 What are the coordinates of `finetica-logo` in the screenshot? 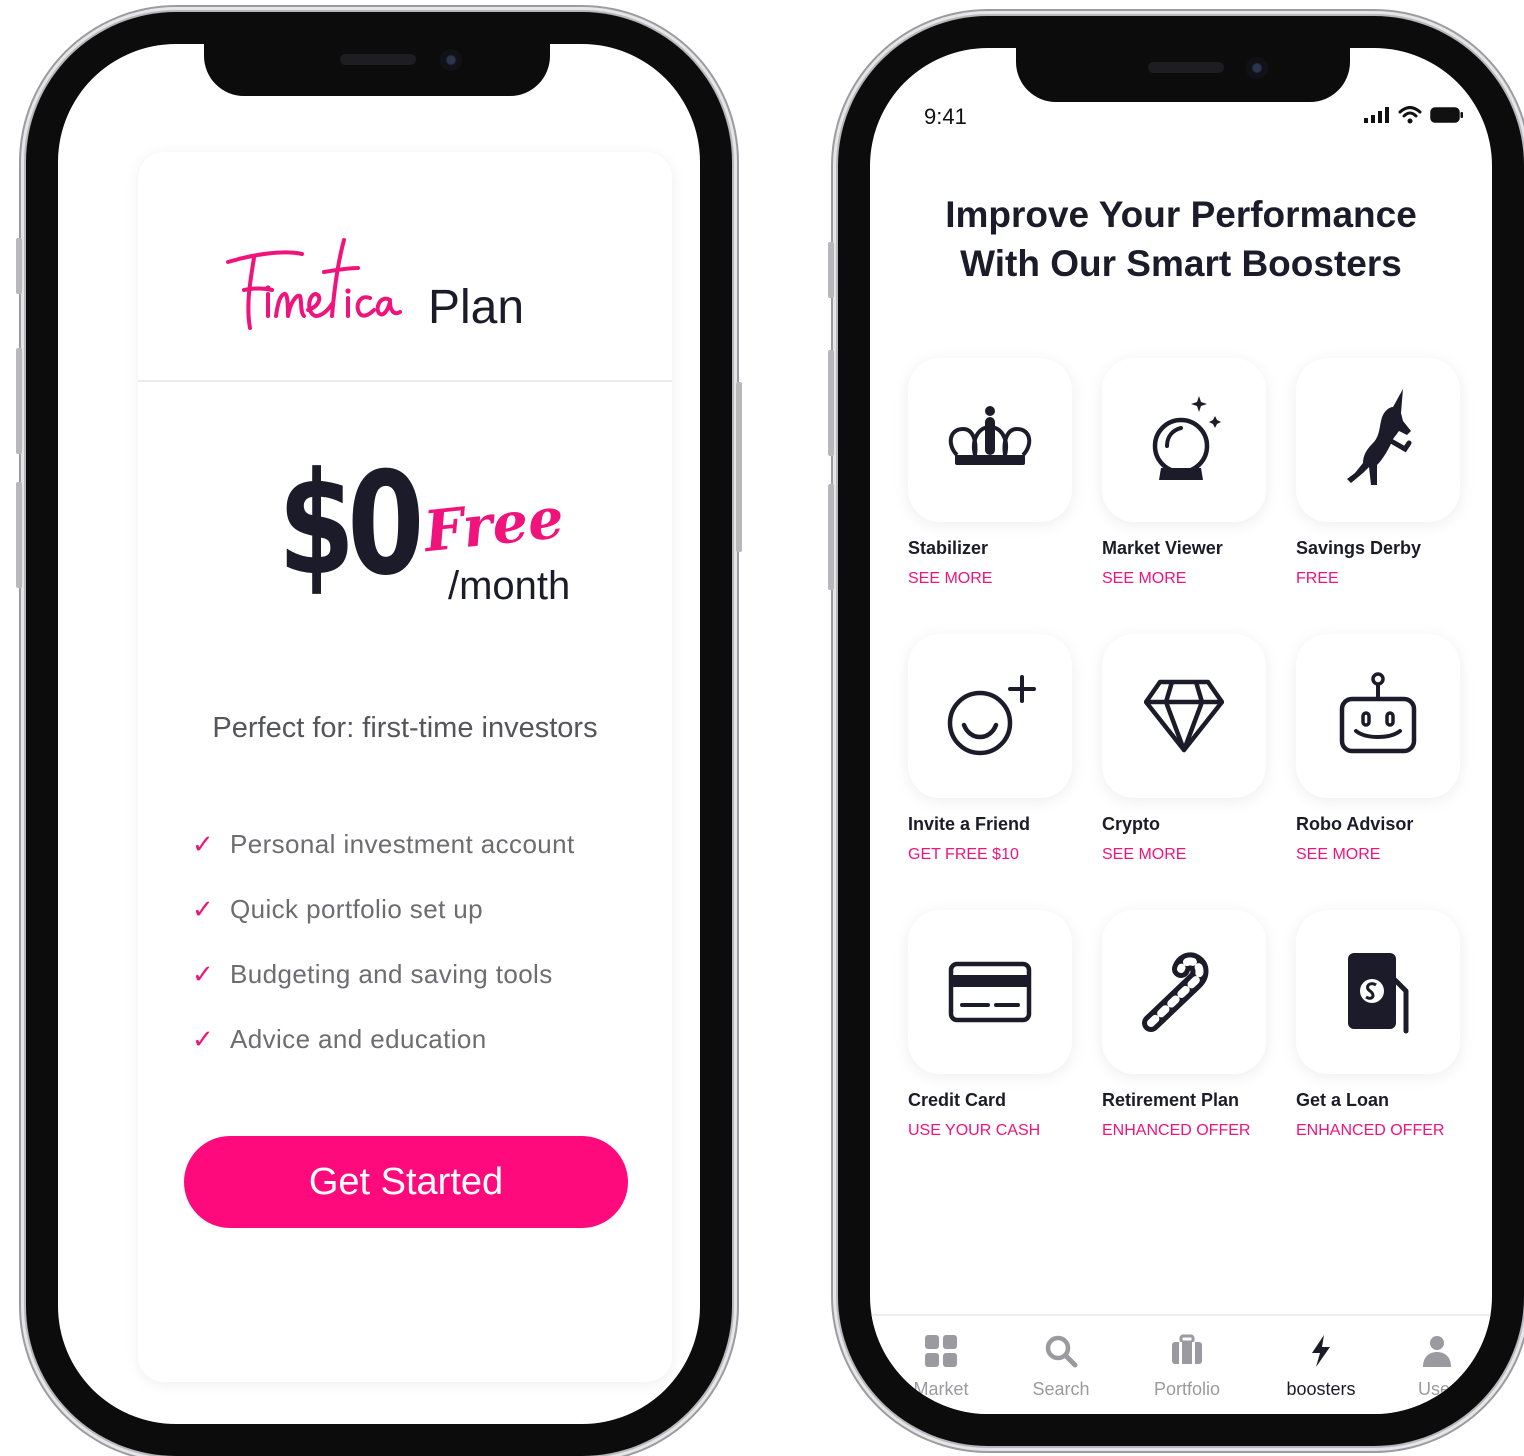 It's located at (314, 287).